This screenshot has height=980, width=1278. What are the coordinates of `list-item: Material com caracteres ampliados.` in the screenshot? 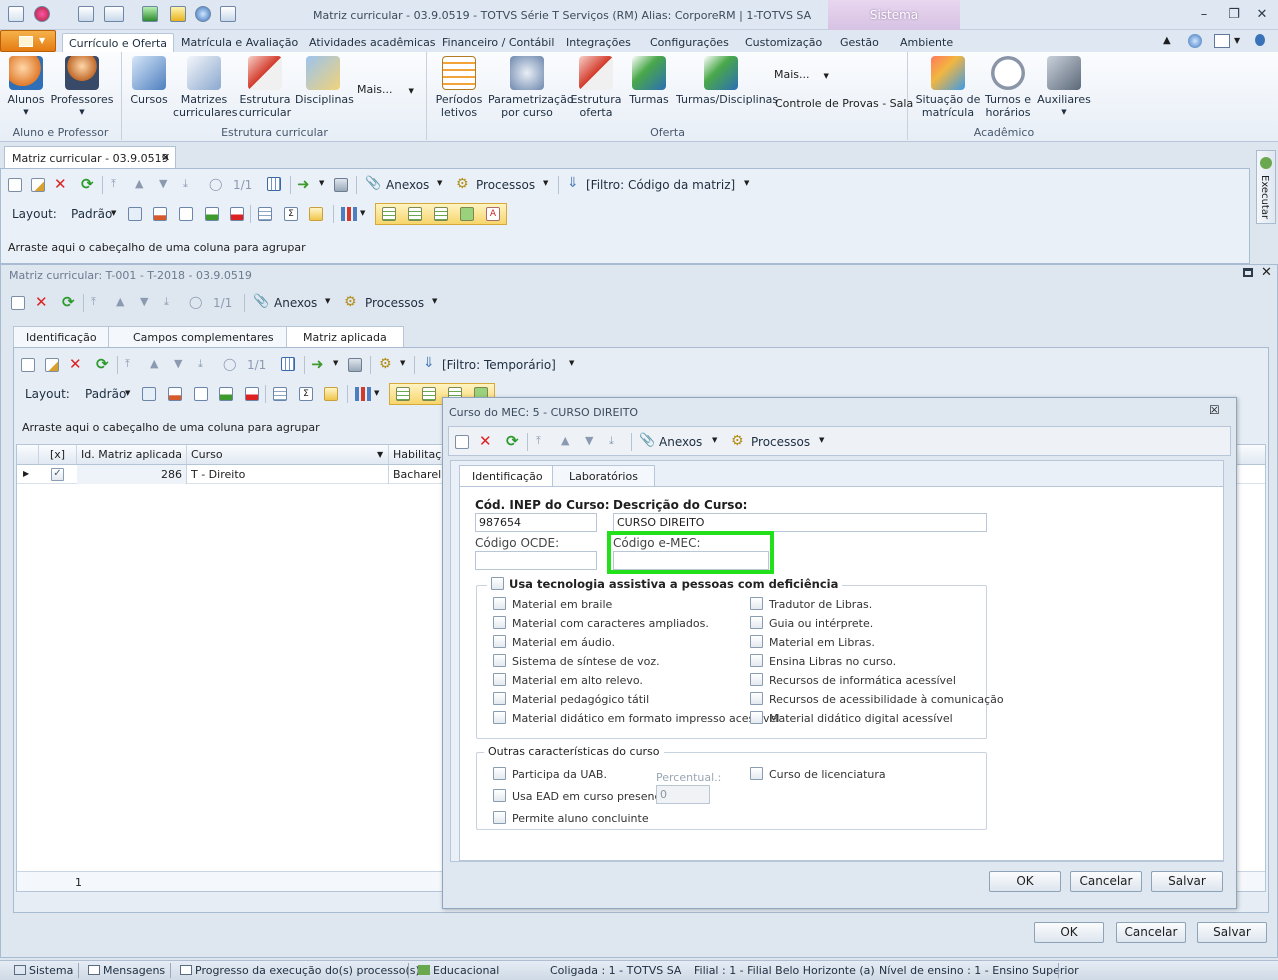 It's located at (636, 625).